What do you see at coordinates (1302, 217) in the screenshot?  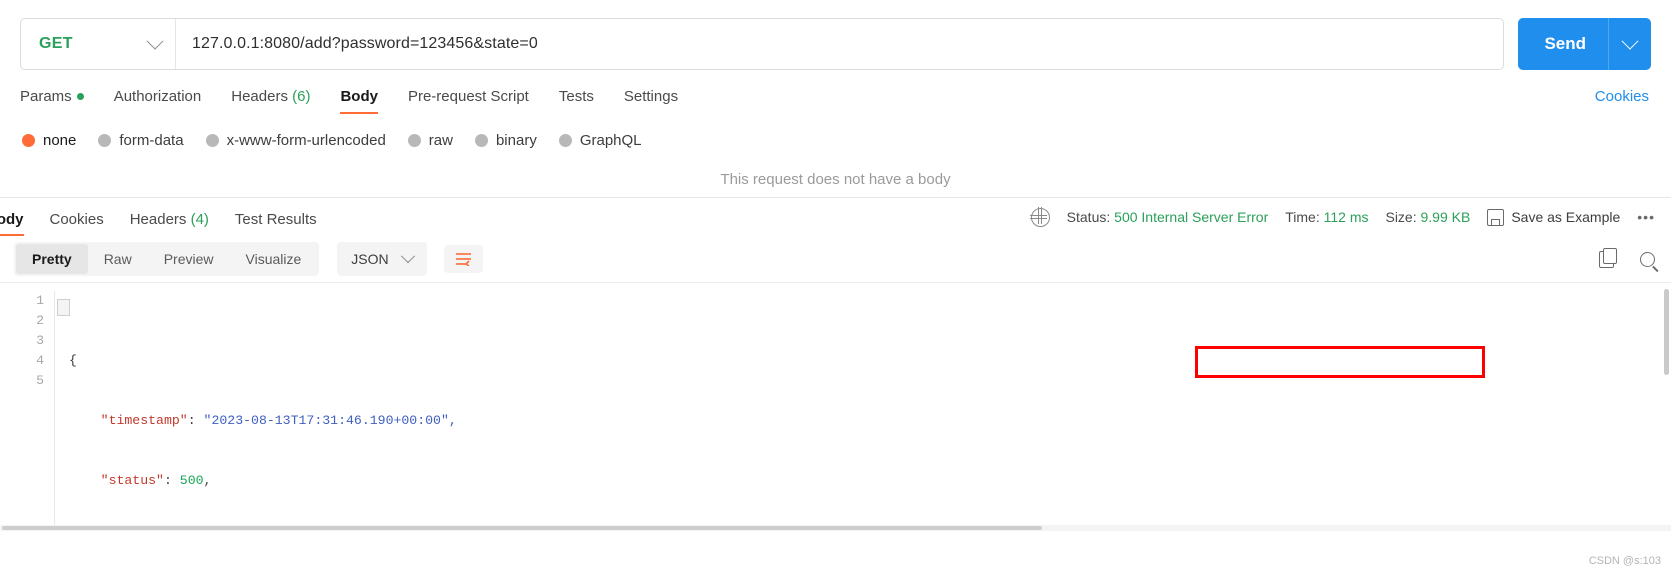 I see `time-label: Time:` at bounding box center [1302, 217].